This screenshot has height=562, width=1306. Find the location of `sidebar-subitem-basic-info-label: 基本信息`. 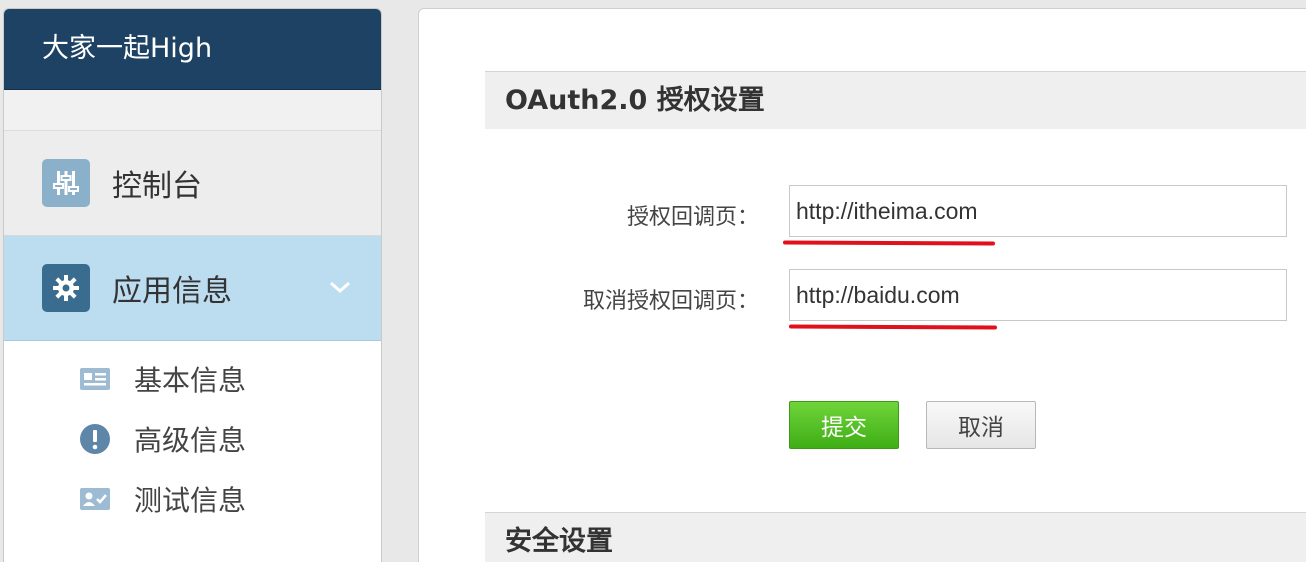

sidebar-subitem-basic-info-label: 基本信息 is located at coordinates (190, 380).